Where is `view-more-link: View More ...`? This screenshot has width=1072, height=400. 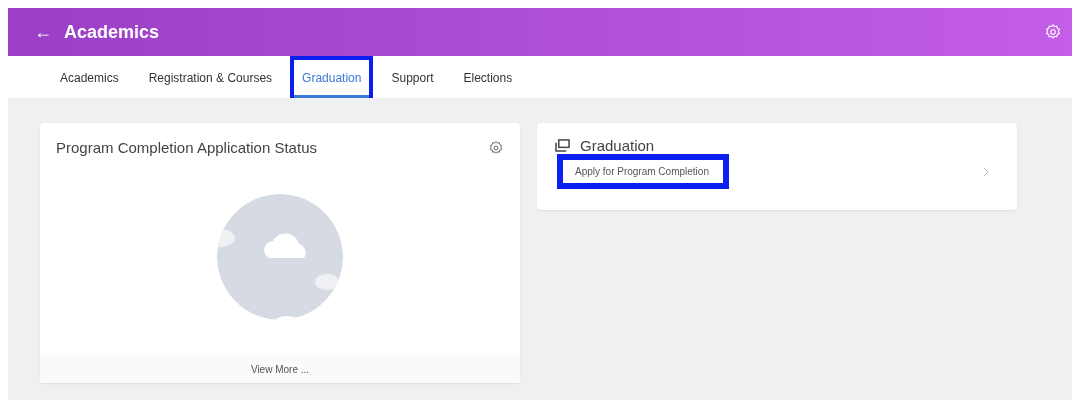 view-more-link: View More ... is located at coordinates (280, 369).